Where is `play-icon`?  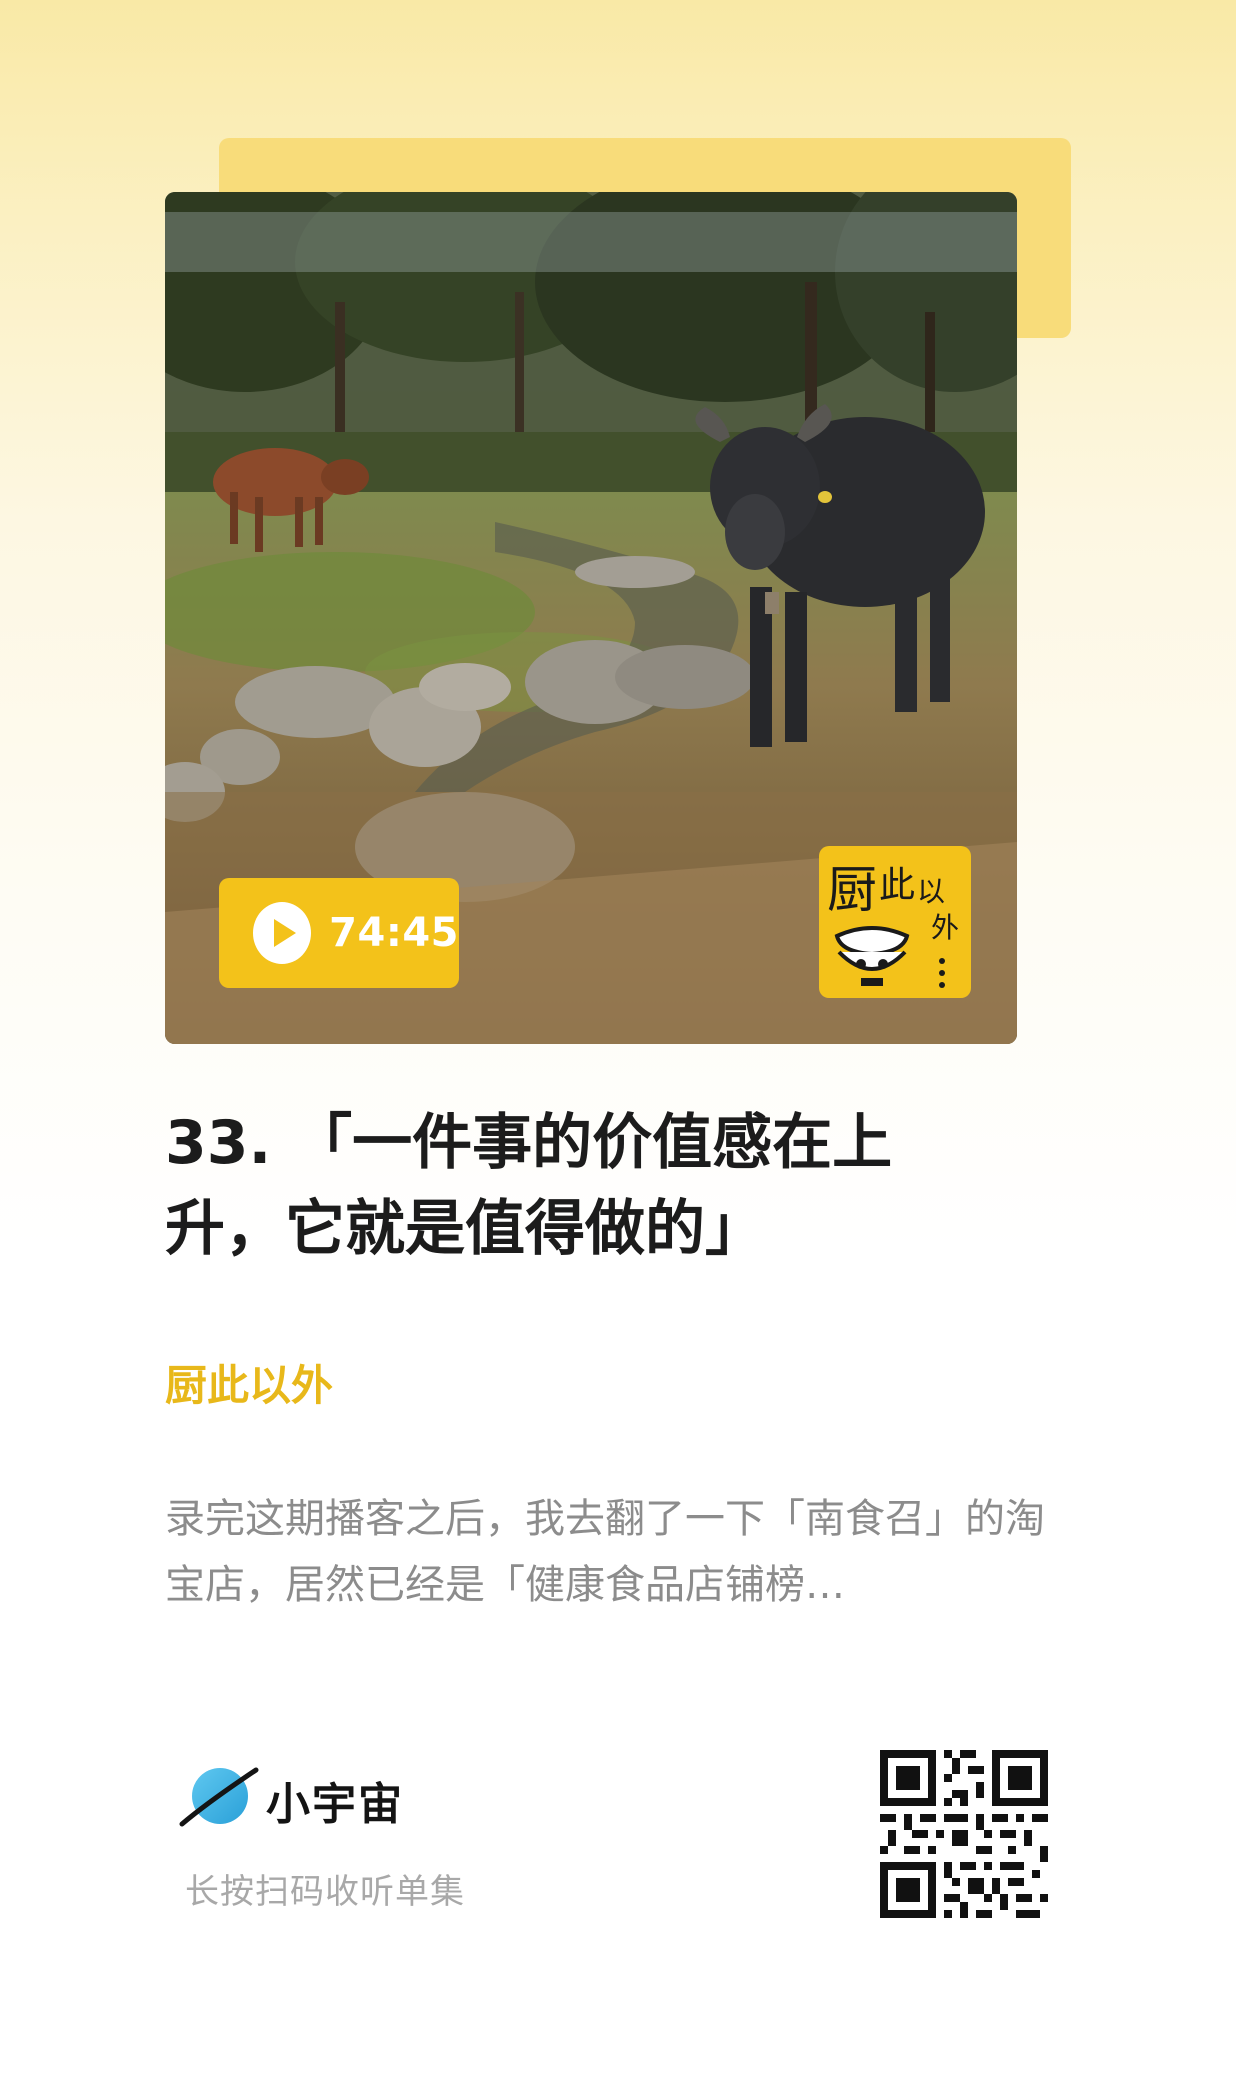
play-icon is located at coordinates (282, 933).